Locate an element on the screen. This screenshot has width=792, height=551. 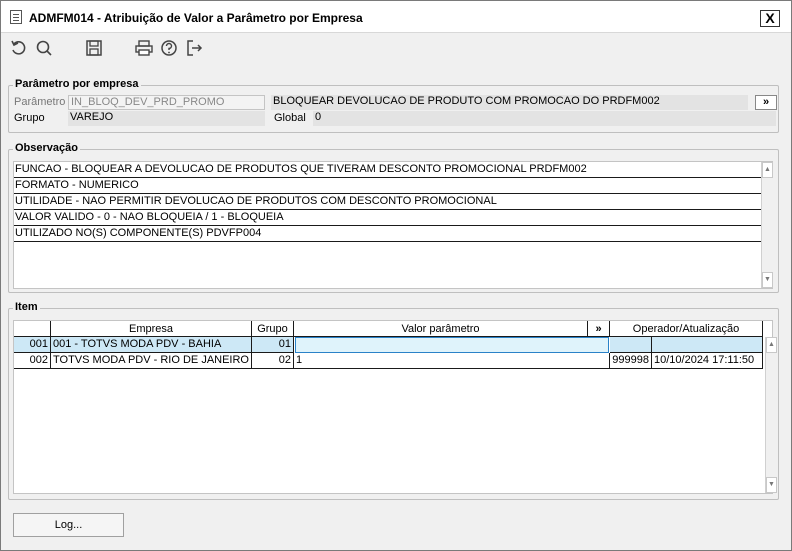
atualizacao-cell is located at coordinates (707, 345).